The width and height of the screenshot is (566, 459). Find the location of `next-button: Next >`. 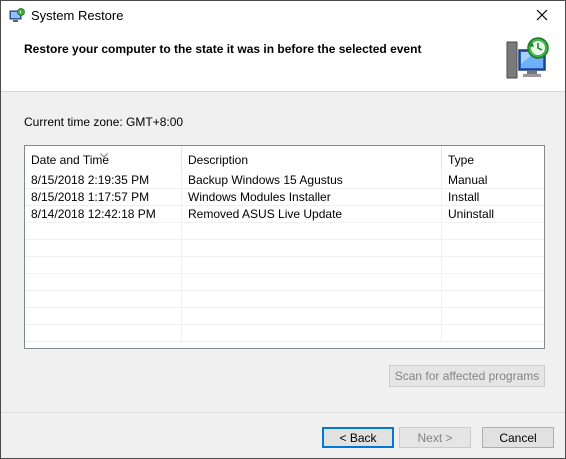

next-button: Next > is located at coordinates (435, 437).